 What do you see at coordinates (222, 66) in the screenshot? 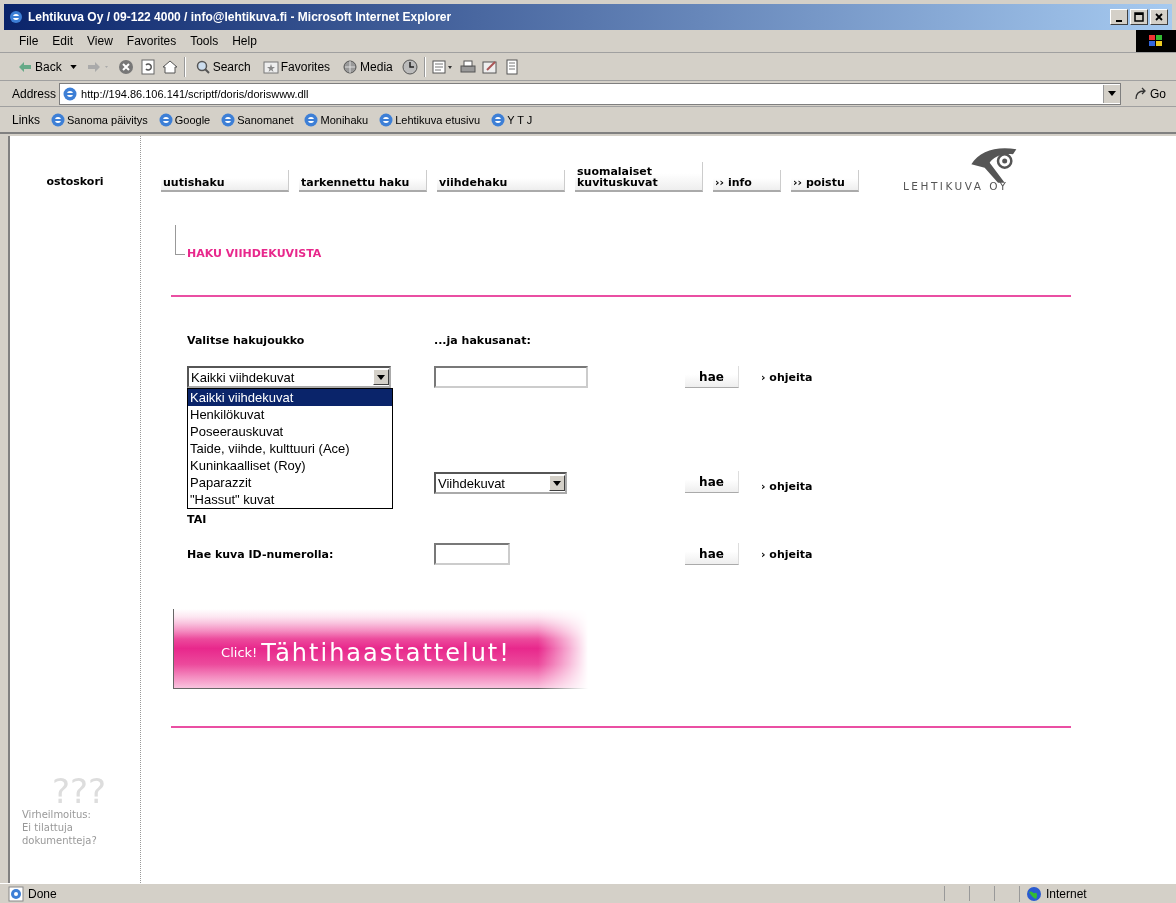
I see `search-button: Search` at bounding box center [222, 66].